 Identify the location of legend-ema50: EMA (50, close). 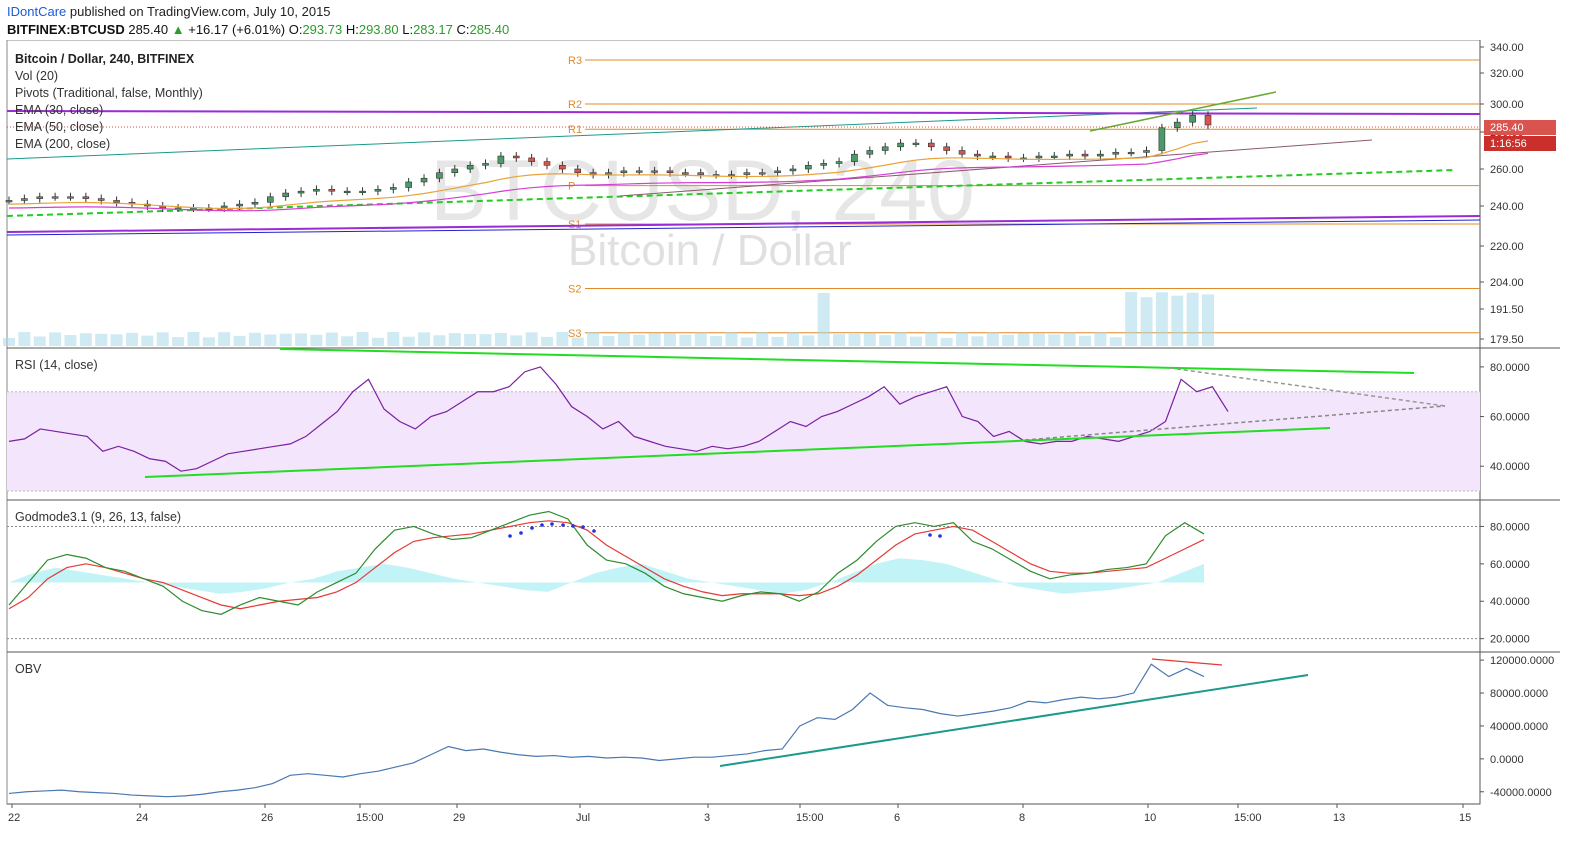
(109, 127).